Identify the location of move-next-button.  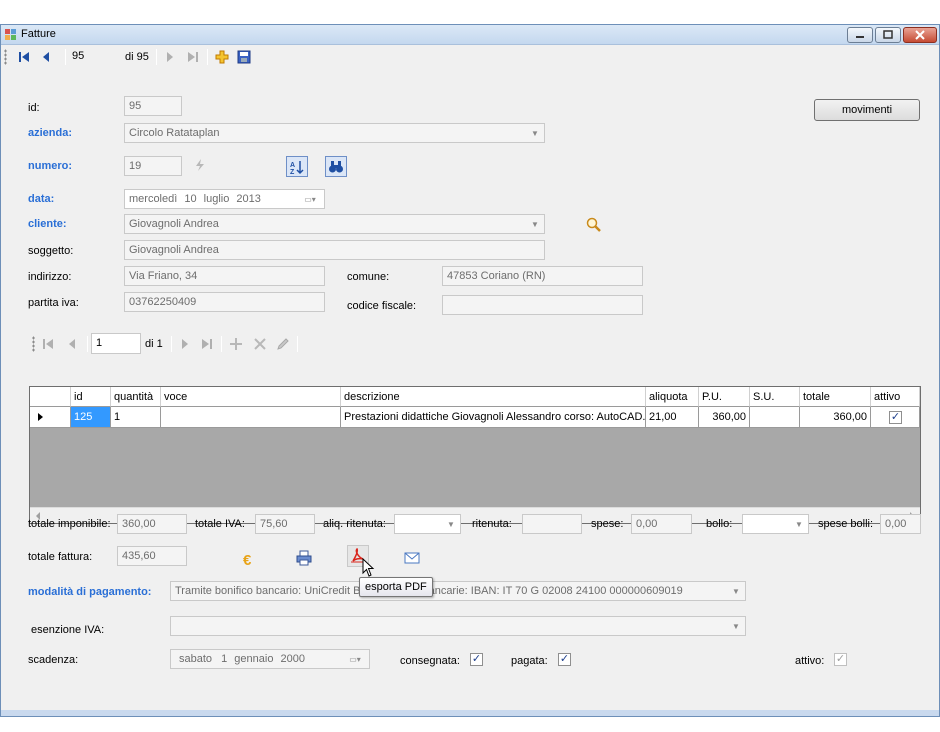
(170, 57).